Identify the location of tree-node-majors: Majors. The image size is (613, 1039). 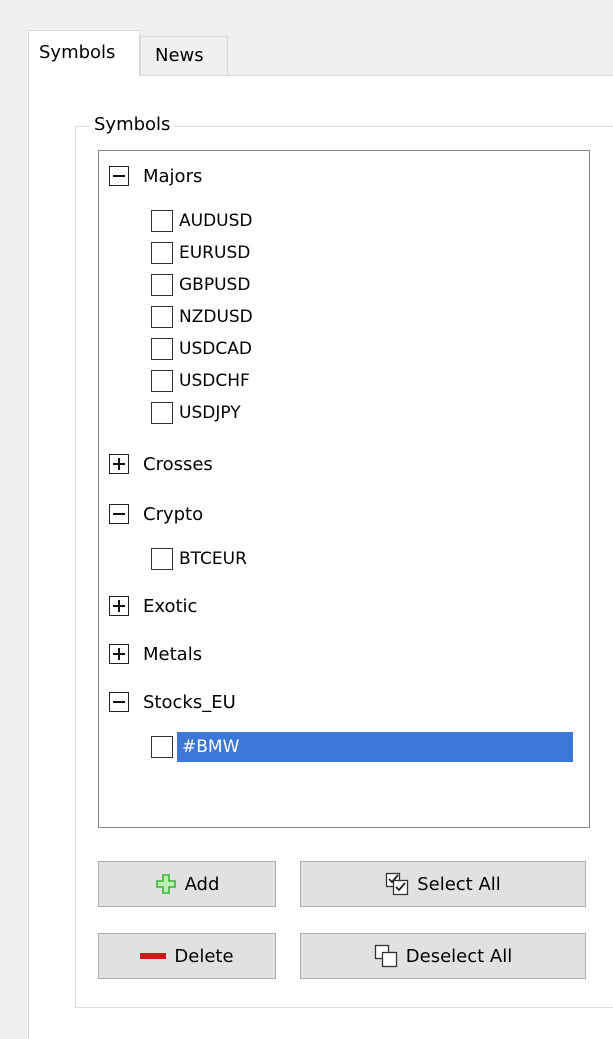
(155, 176).